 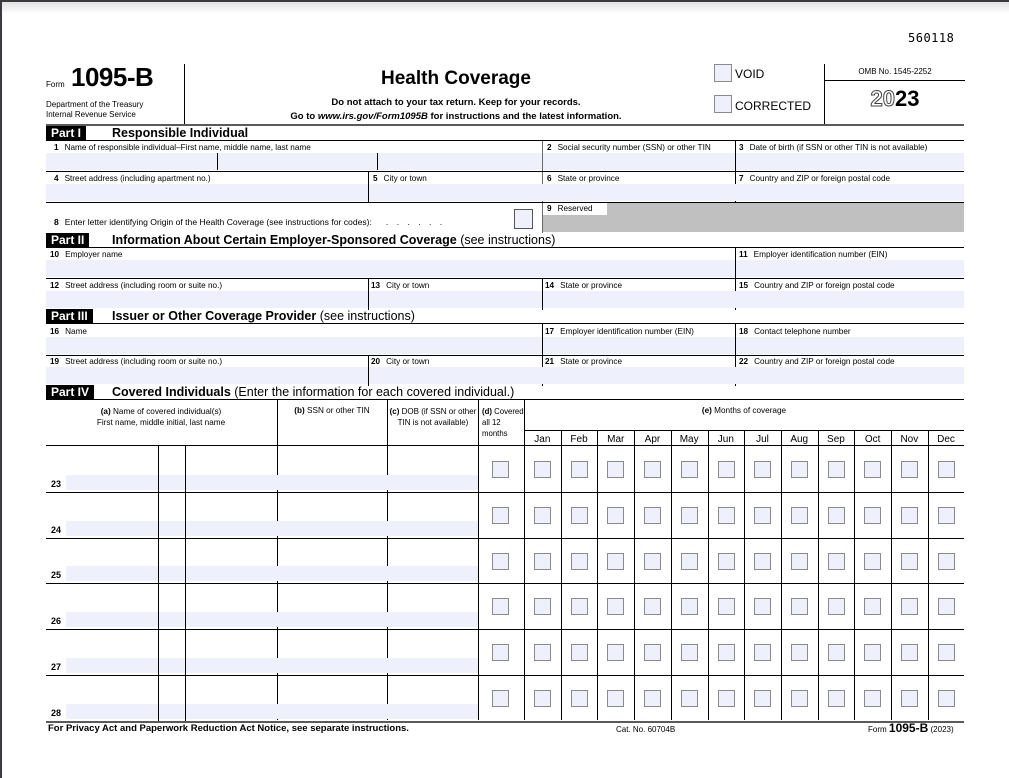 What do you see at coordinates (850, 192) in the screenshot?
I see `field7-zip-input` at bounding box center [850, 192].